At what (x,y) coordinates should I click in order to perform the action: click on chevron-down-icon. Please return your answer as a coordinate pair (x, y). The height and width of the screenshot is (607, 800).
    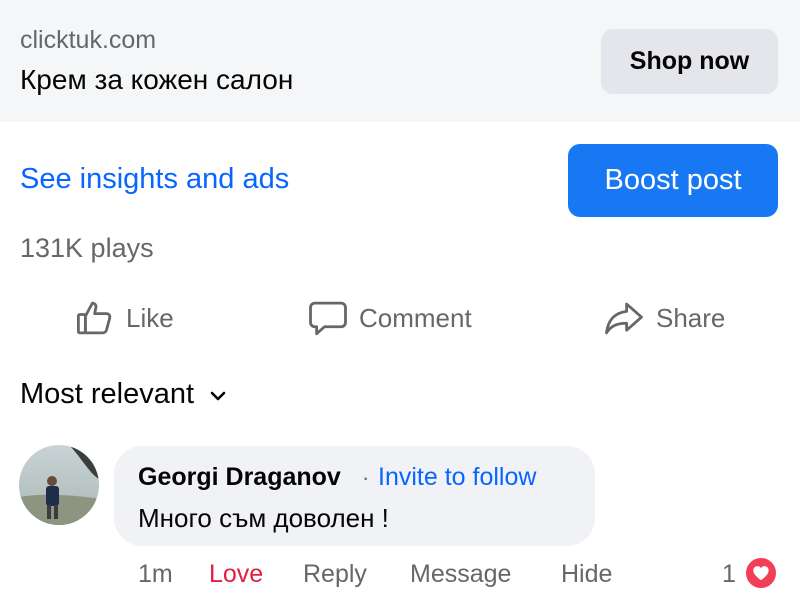
    Looking at the image, I should click on (218, 394).